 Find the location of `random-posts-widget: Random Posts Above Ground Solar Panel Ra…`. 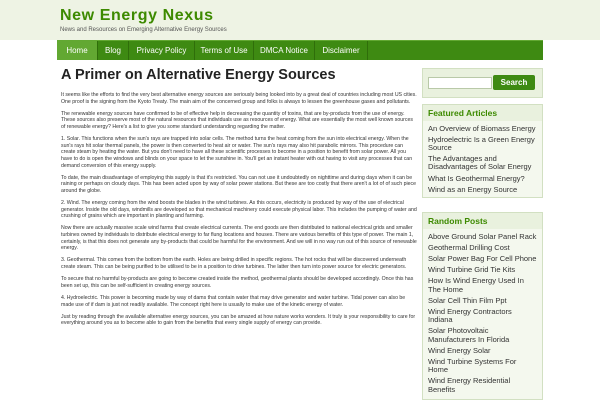

random-posts-widget: Random Posts Above Ground Solar Panel Ra… is located at coordinates (482, 306).